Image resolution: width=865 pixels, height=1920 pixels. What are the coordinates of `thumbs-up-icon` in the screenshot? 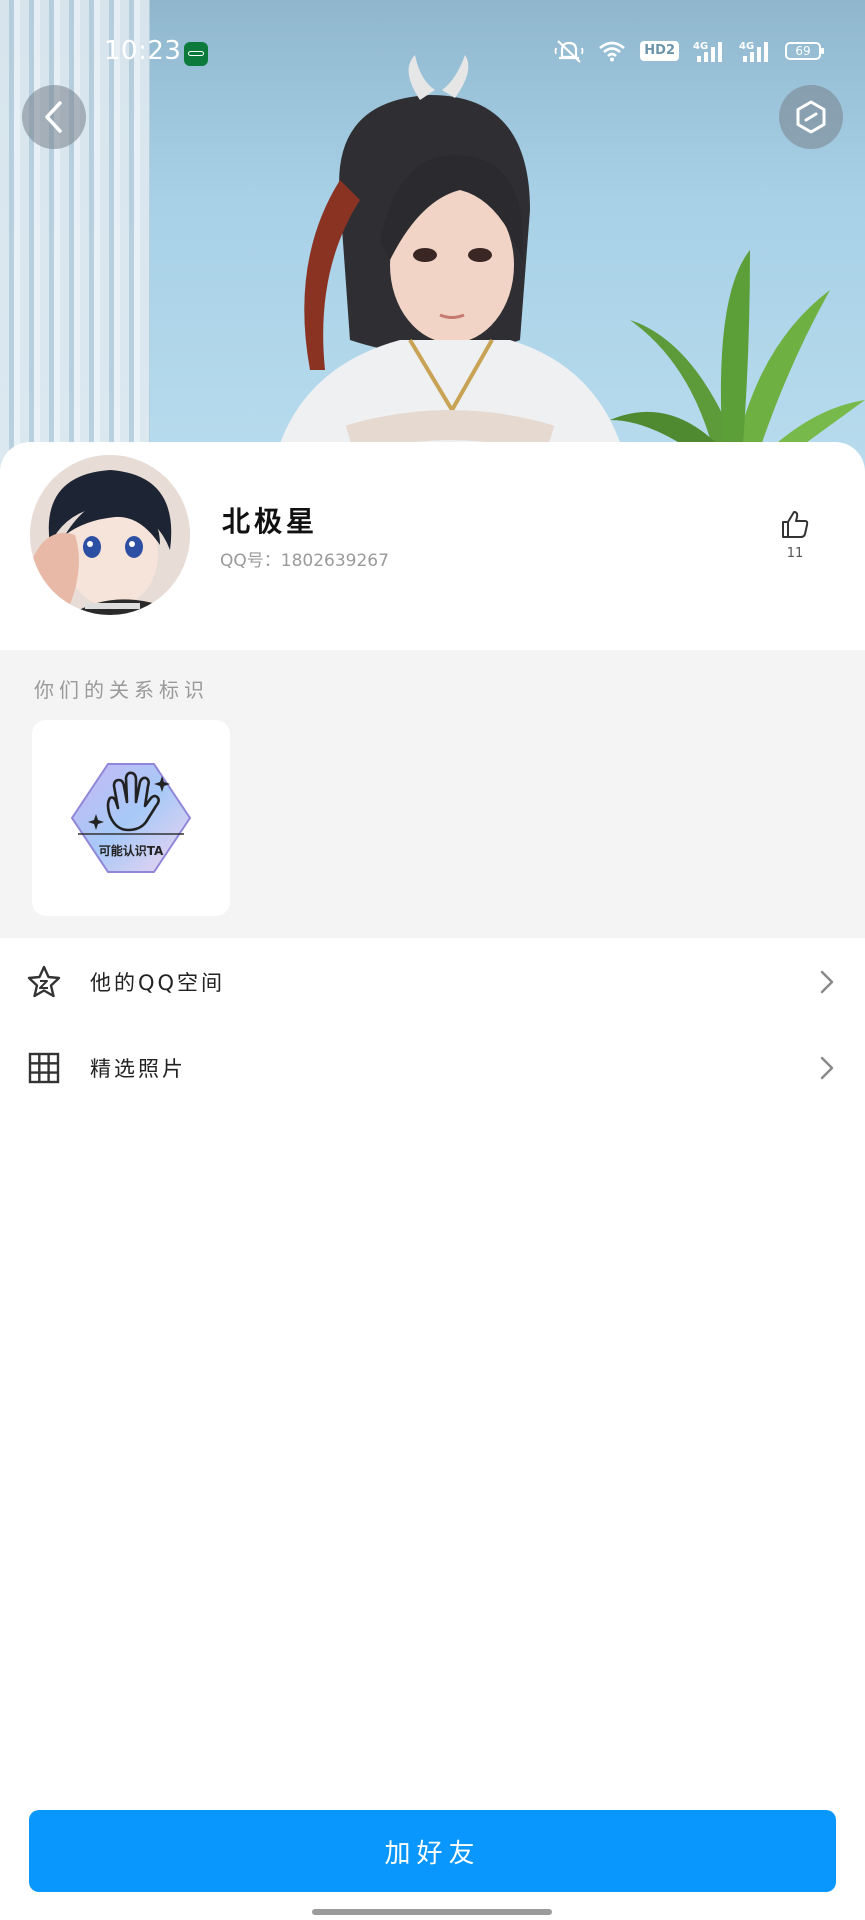 It's located at (795, 524).